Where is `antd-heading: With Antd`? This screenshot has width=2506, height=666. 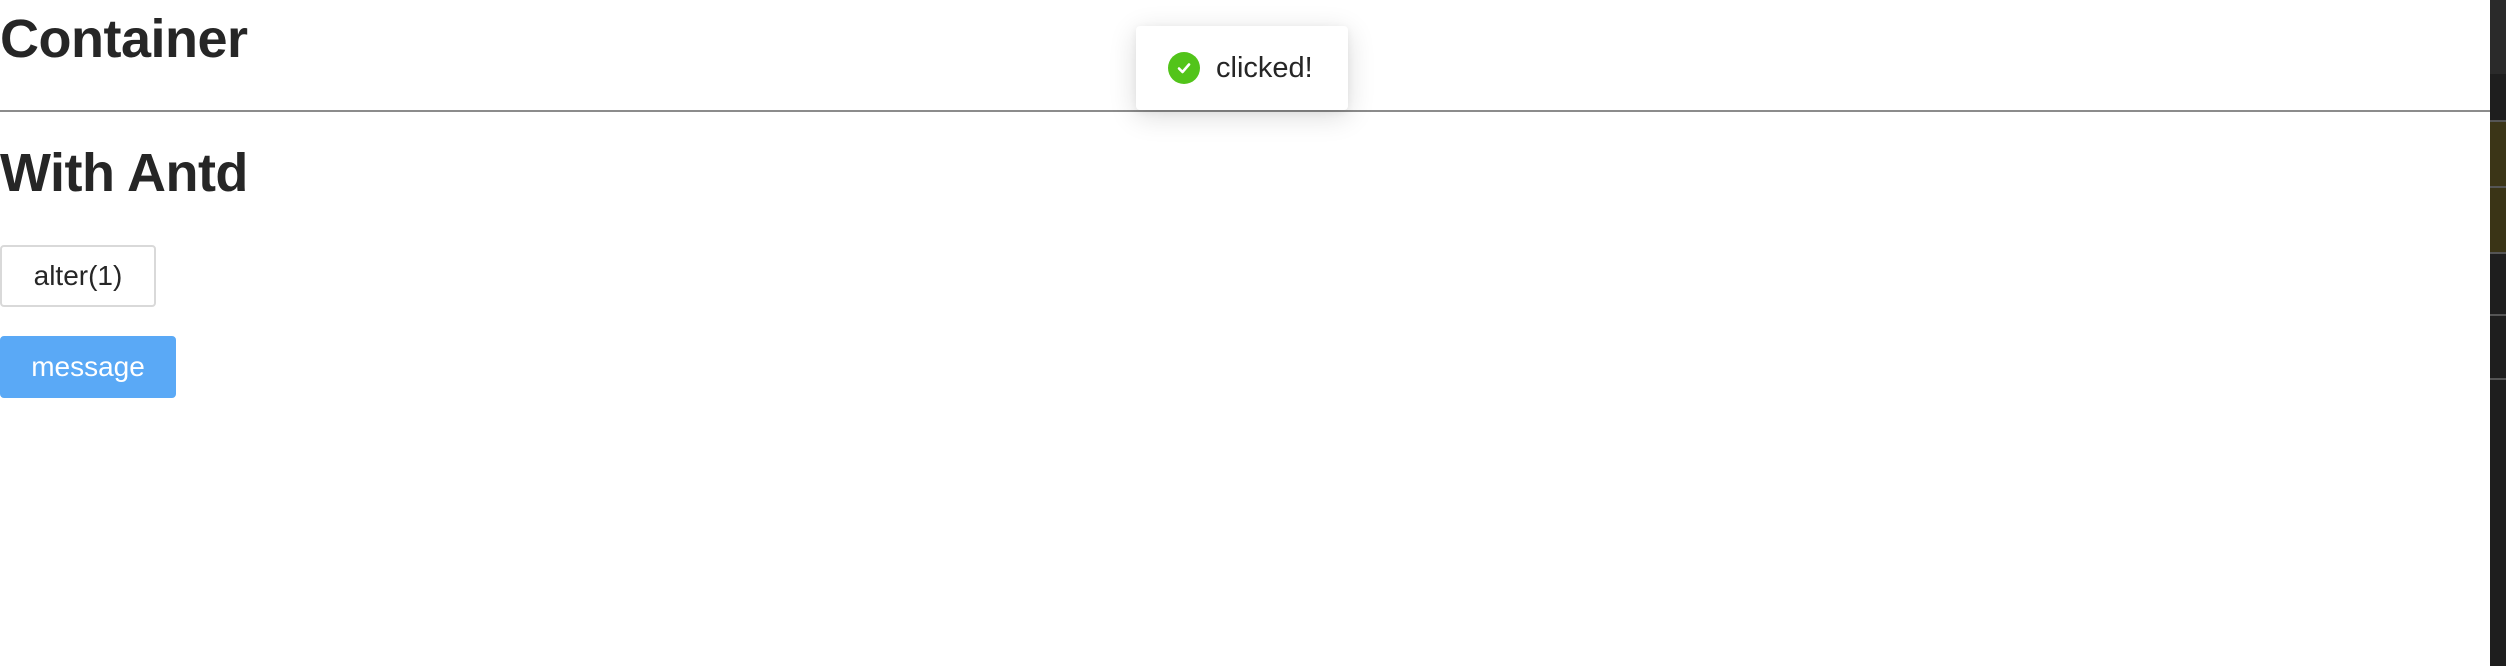
antd-heading: With Antd is located at coordinates (124, 173).